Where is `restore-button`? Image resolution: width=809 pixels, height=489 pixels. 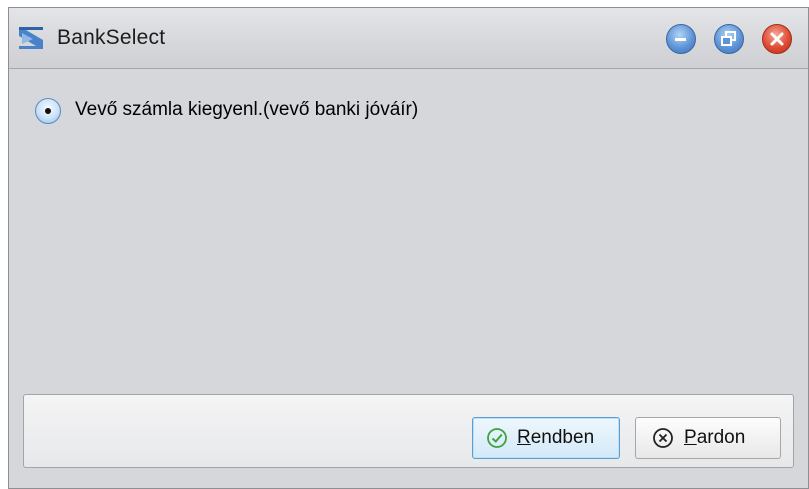
restore-button is located at coordinates (729, 39).